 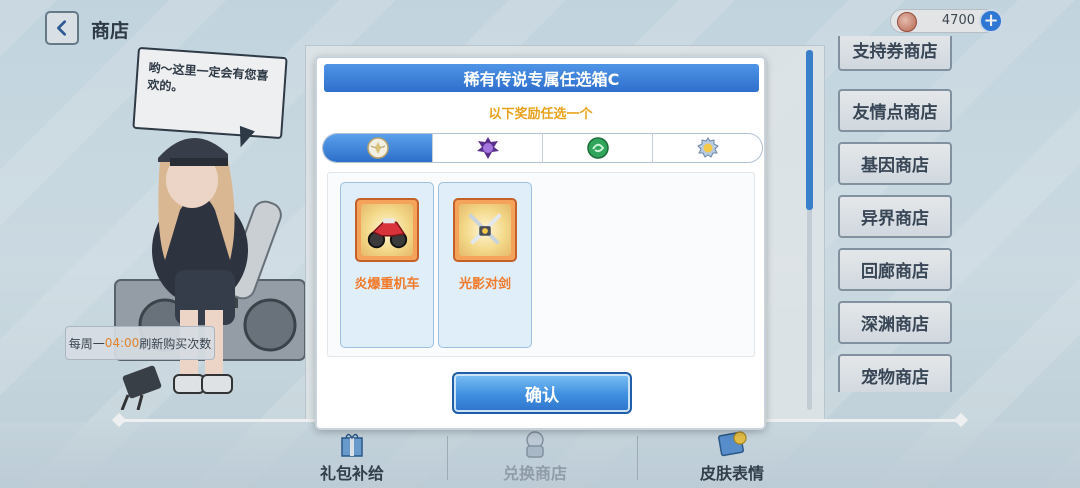 What do you see at coordinates (485, 265) in the screenshot?
I see `reward-card: 光影对剑` at bounding box center [485, 265].